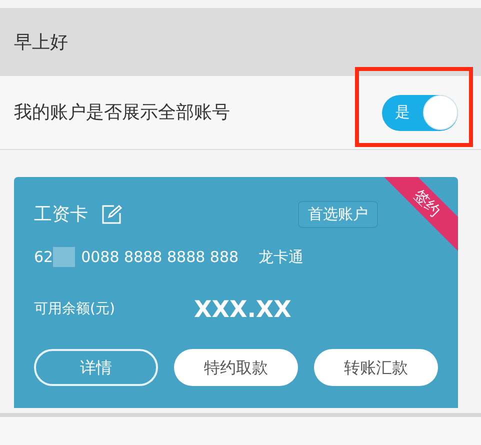 The image size is (481, 445). Describe the element at coordinates (96, 367) in the screenshot. I see `action-button: 详情` at that location.